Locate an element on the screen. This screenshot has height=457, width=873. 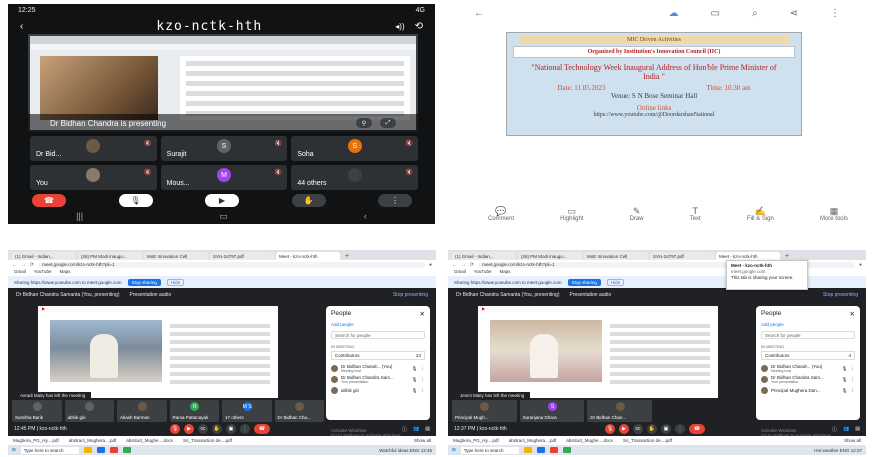
forward-icon: → is located at coordinates (463, 265).